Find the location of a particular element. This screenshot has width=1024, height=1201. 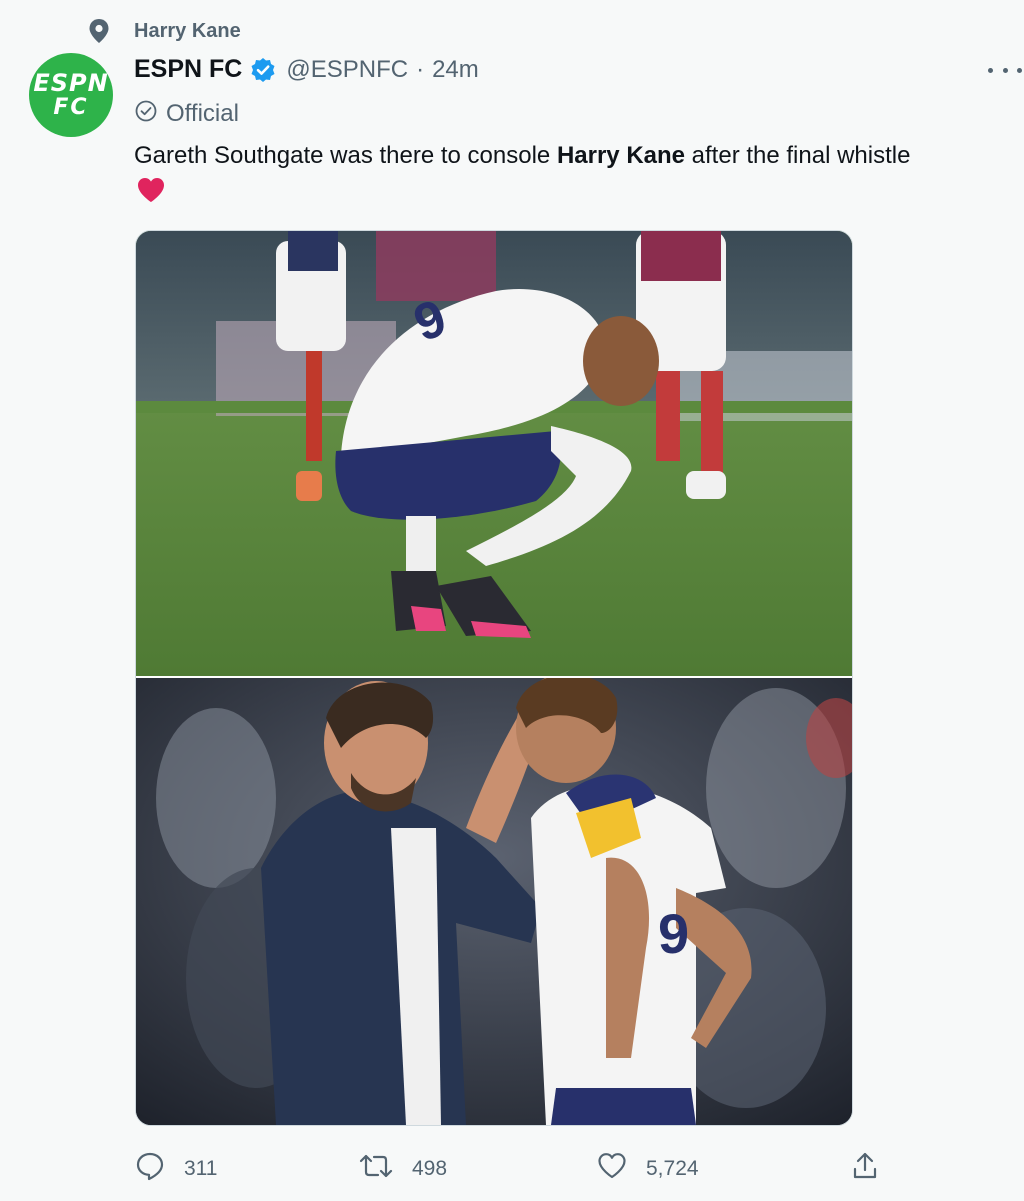

like-action: 5,724 is located at coordinates (647, 1168).